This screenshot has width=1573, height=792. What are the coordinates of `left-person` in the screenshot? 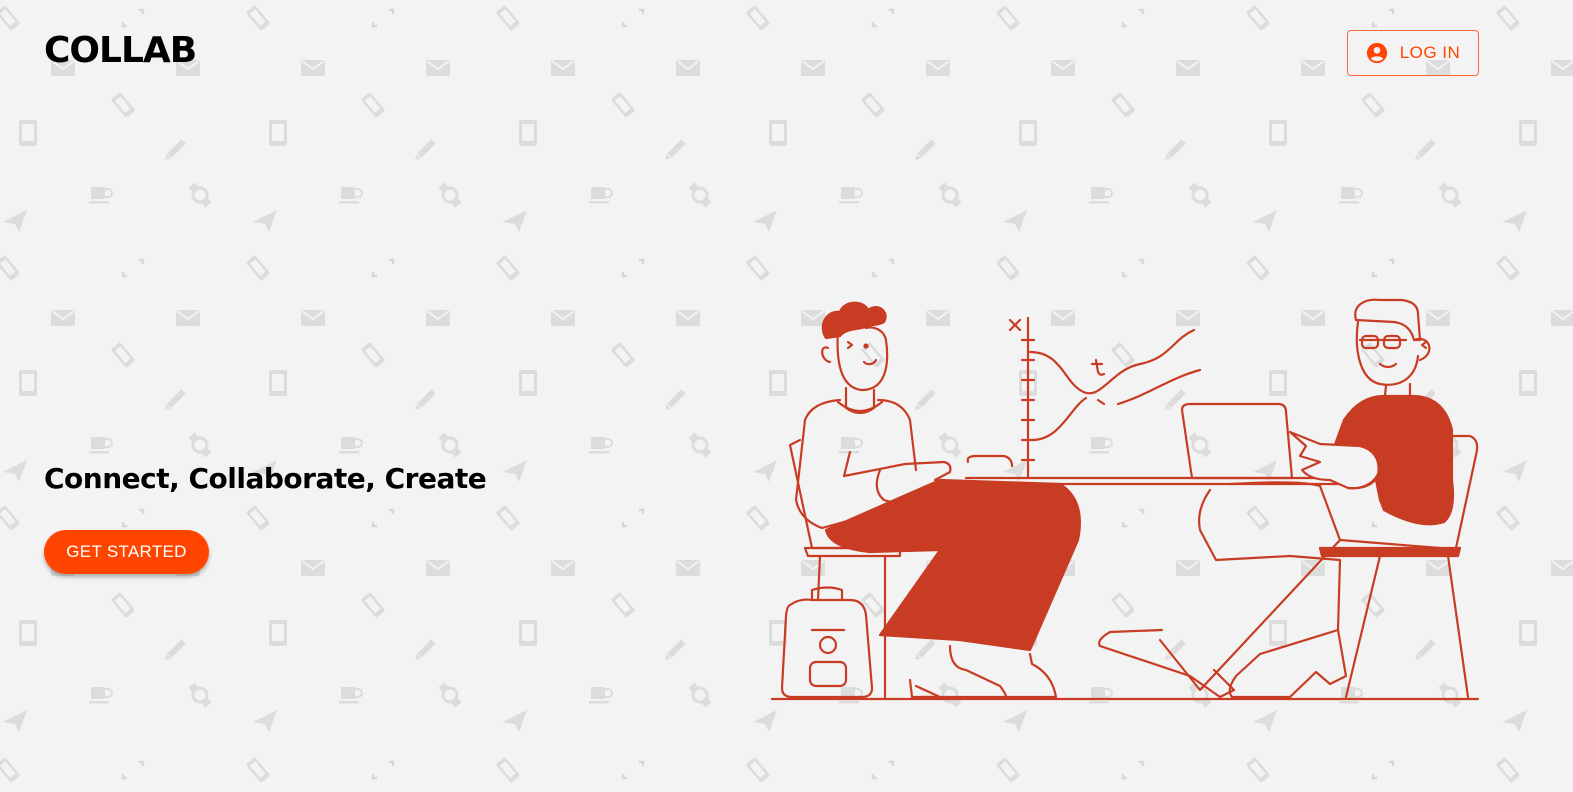 It's located at (937, 500).